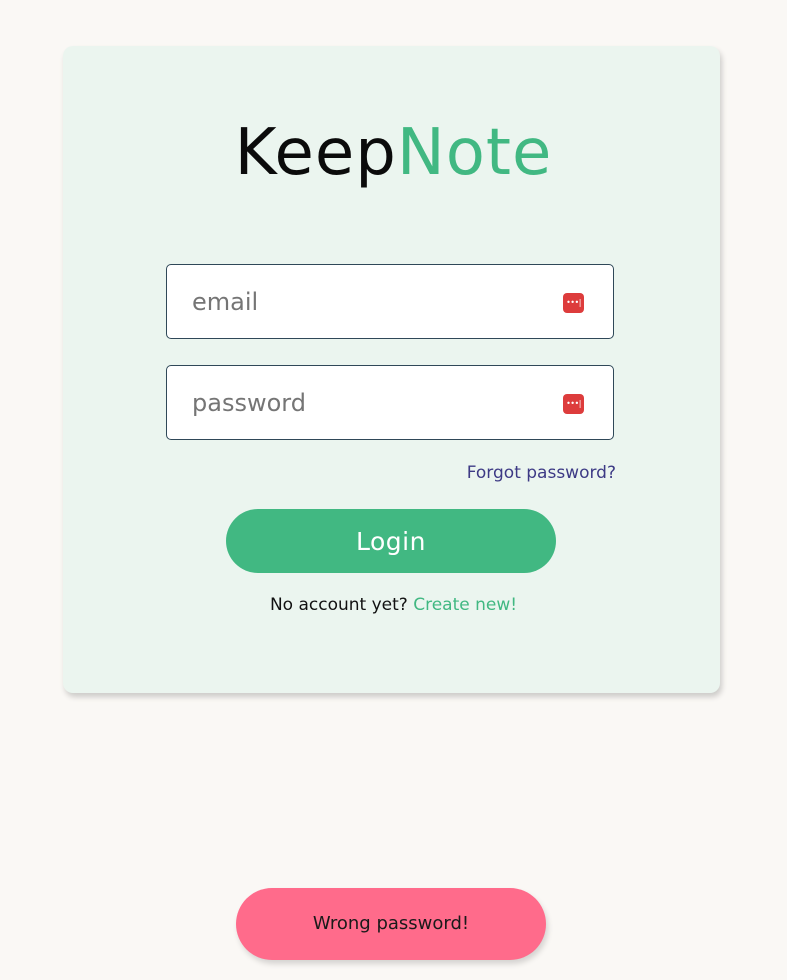 The width and height of the screenshot is (787, 980). Describe the element at coordinates (338, 605) in the screenshot. I see `no-account-text: No account yet?` at that location.